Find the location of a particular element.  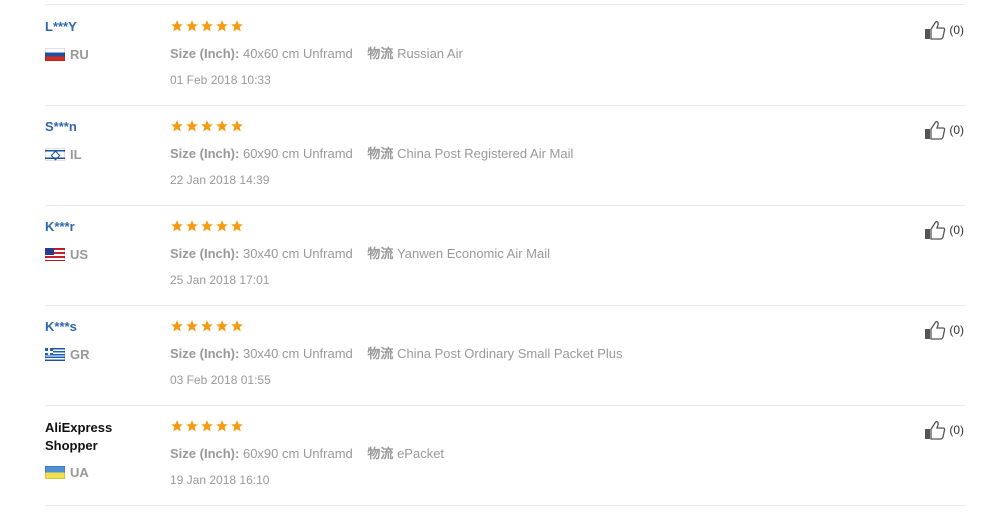

country-code: RU is located at coordinates (79, 54).